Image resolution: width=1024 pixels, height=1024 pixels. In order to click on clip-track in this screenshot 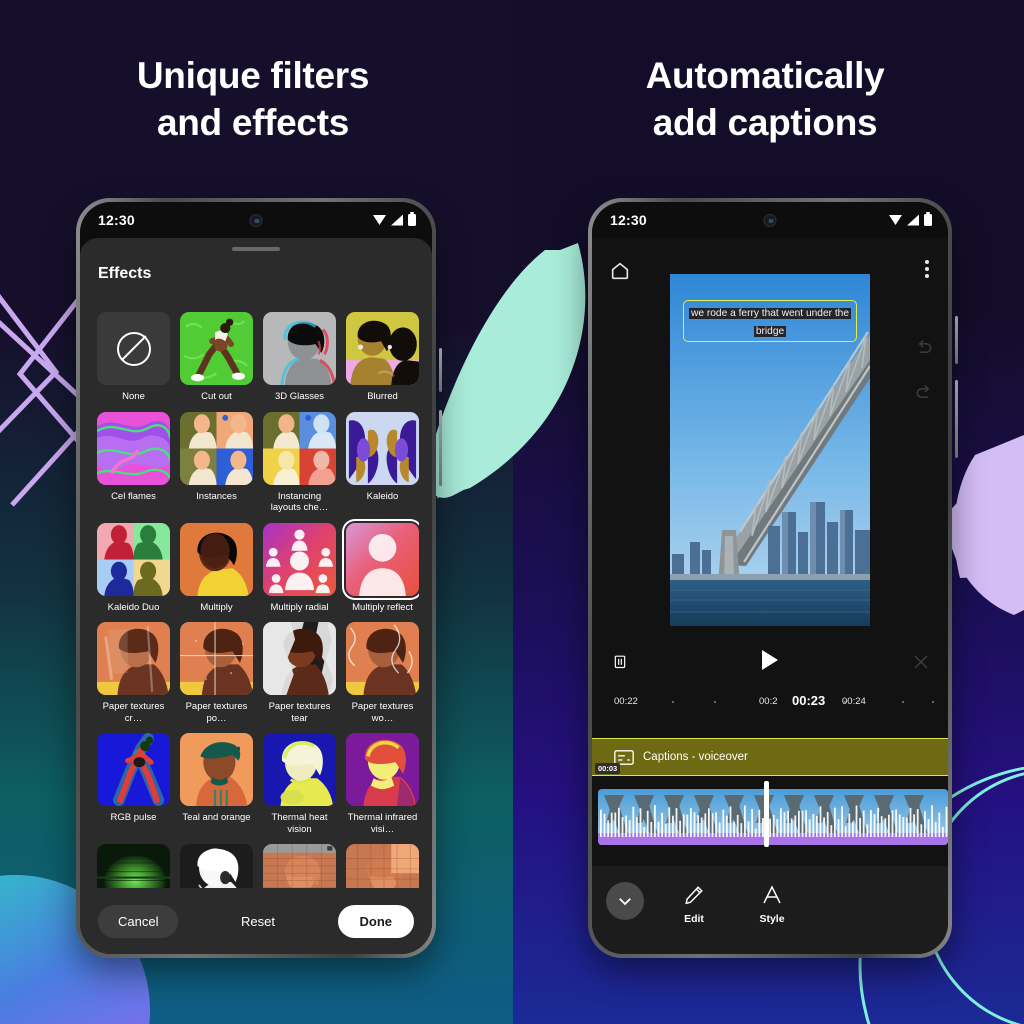, I will do `click(770, 814)`.